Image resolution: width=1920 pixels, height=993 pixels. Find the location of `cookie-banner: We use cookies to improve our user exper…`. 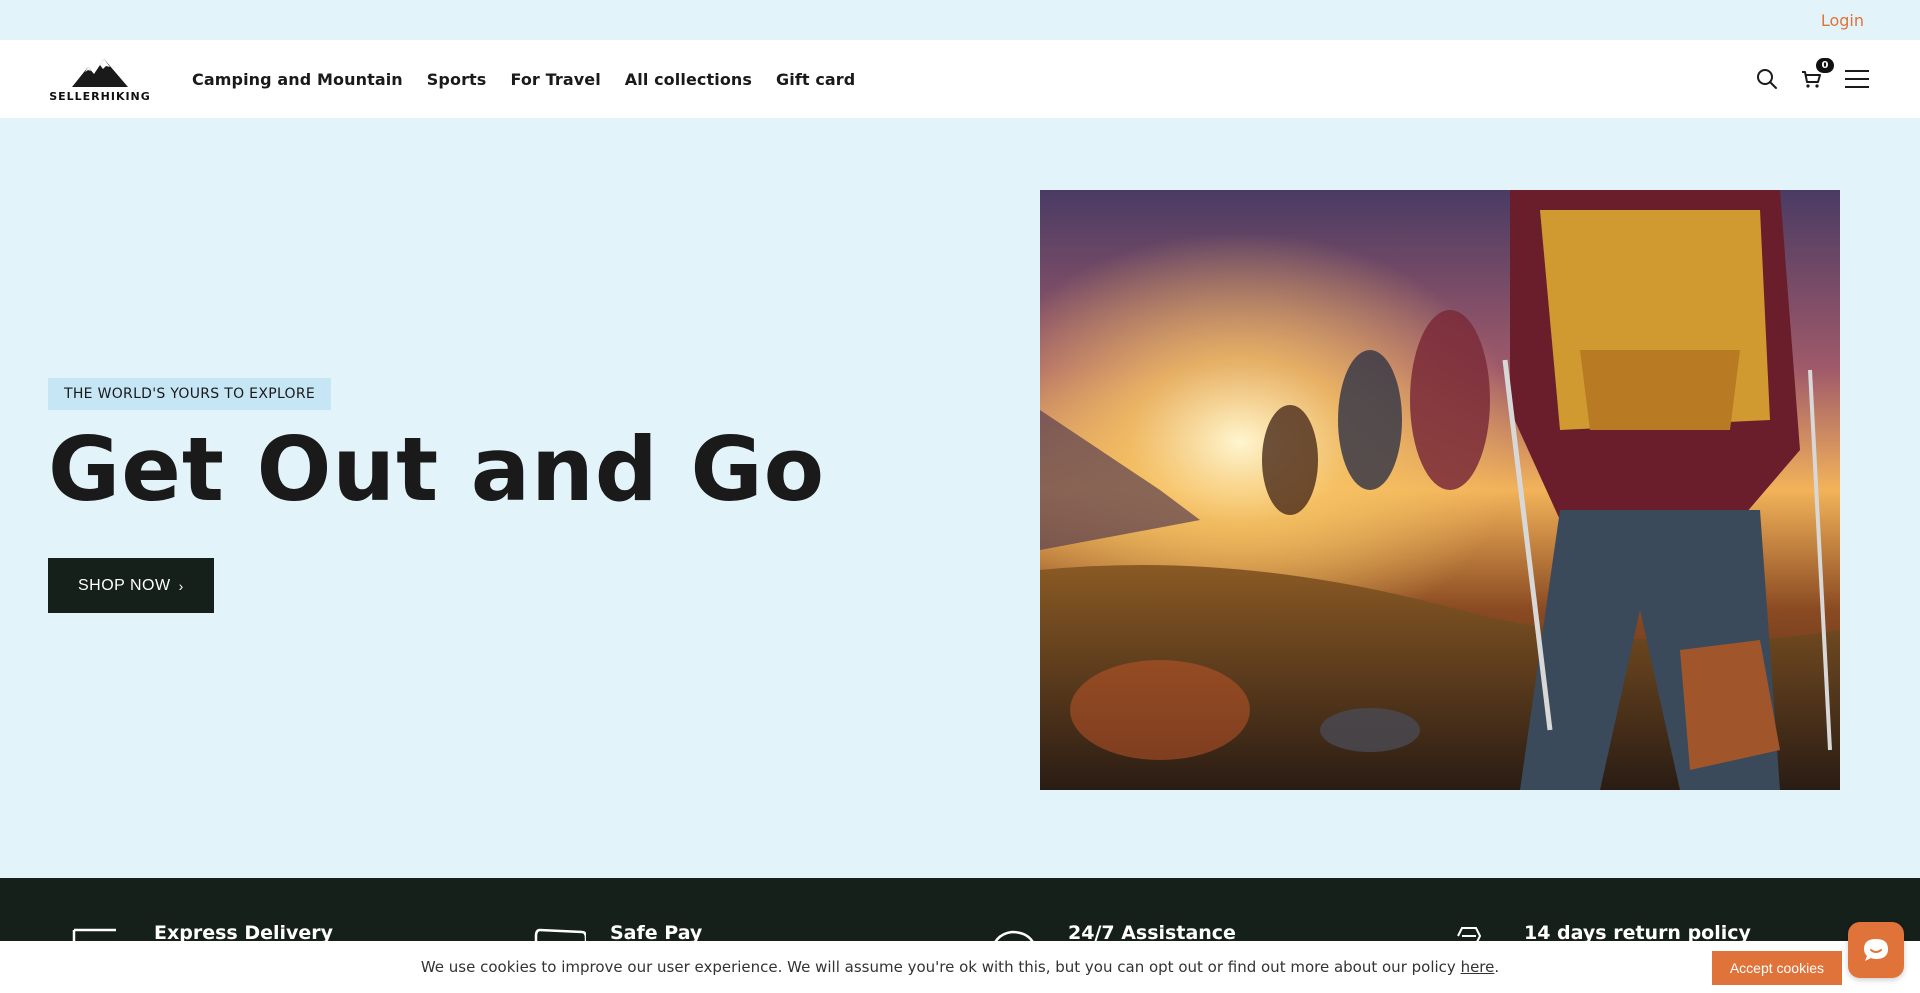

cookie-banner: We use cookies to improve our user exper… is located at coordinates (960, 967).